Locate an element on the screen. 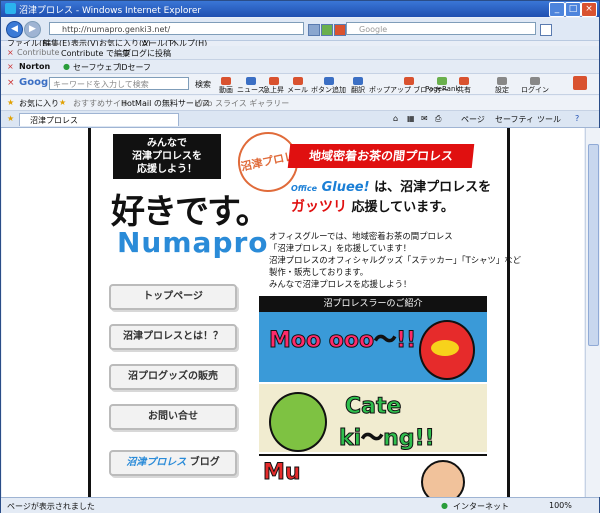 This screenshot has height=513, width=600. address-input: http://numapro.genki3.net/ is located at coordinates (176, 28).